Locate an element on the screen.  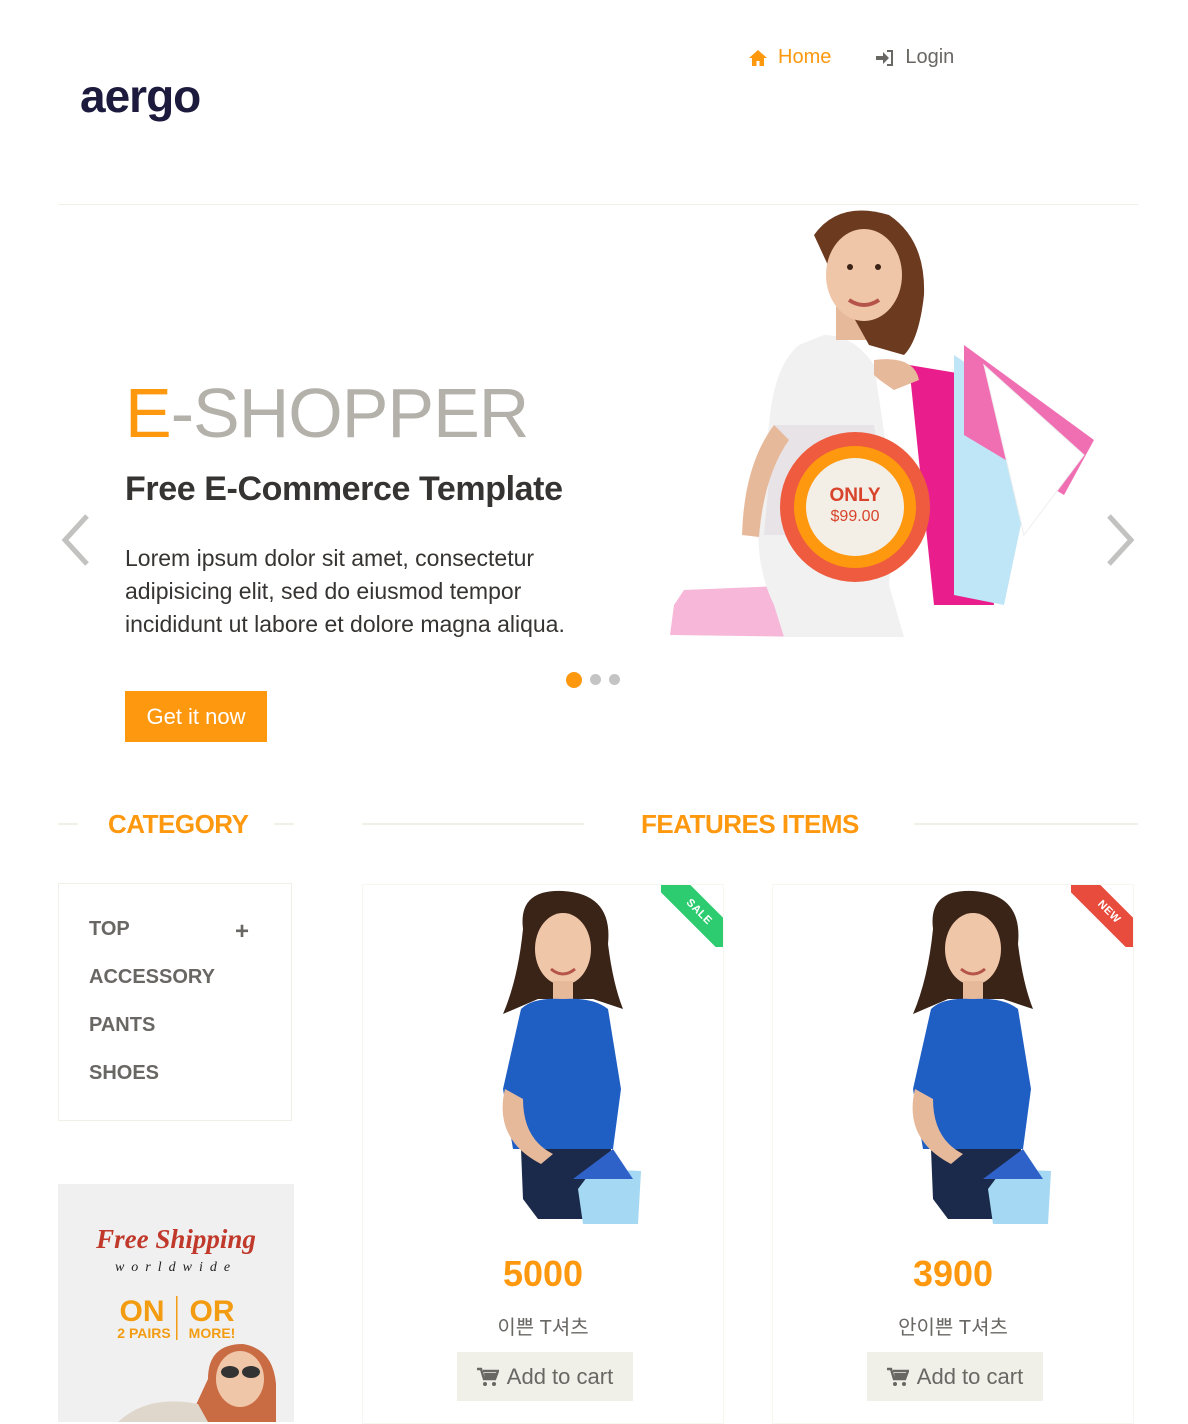
svg-text: ON is located at coordinates (142, 1311).